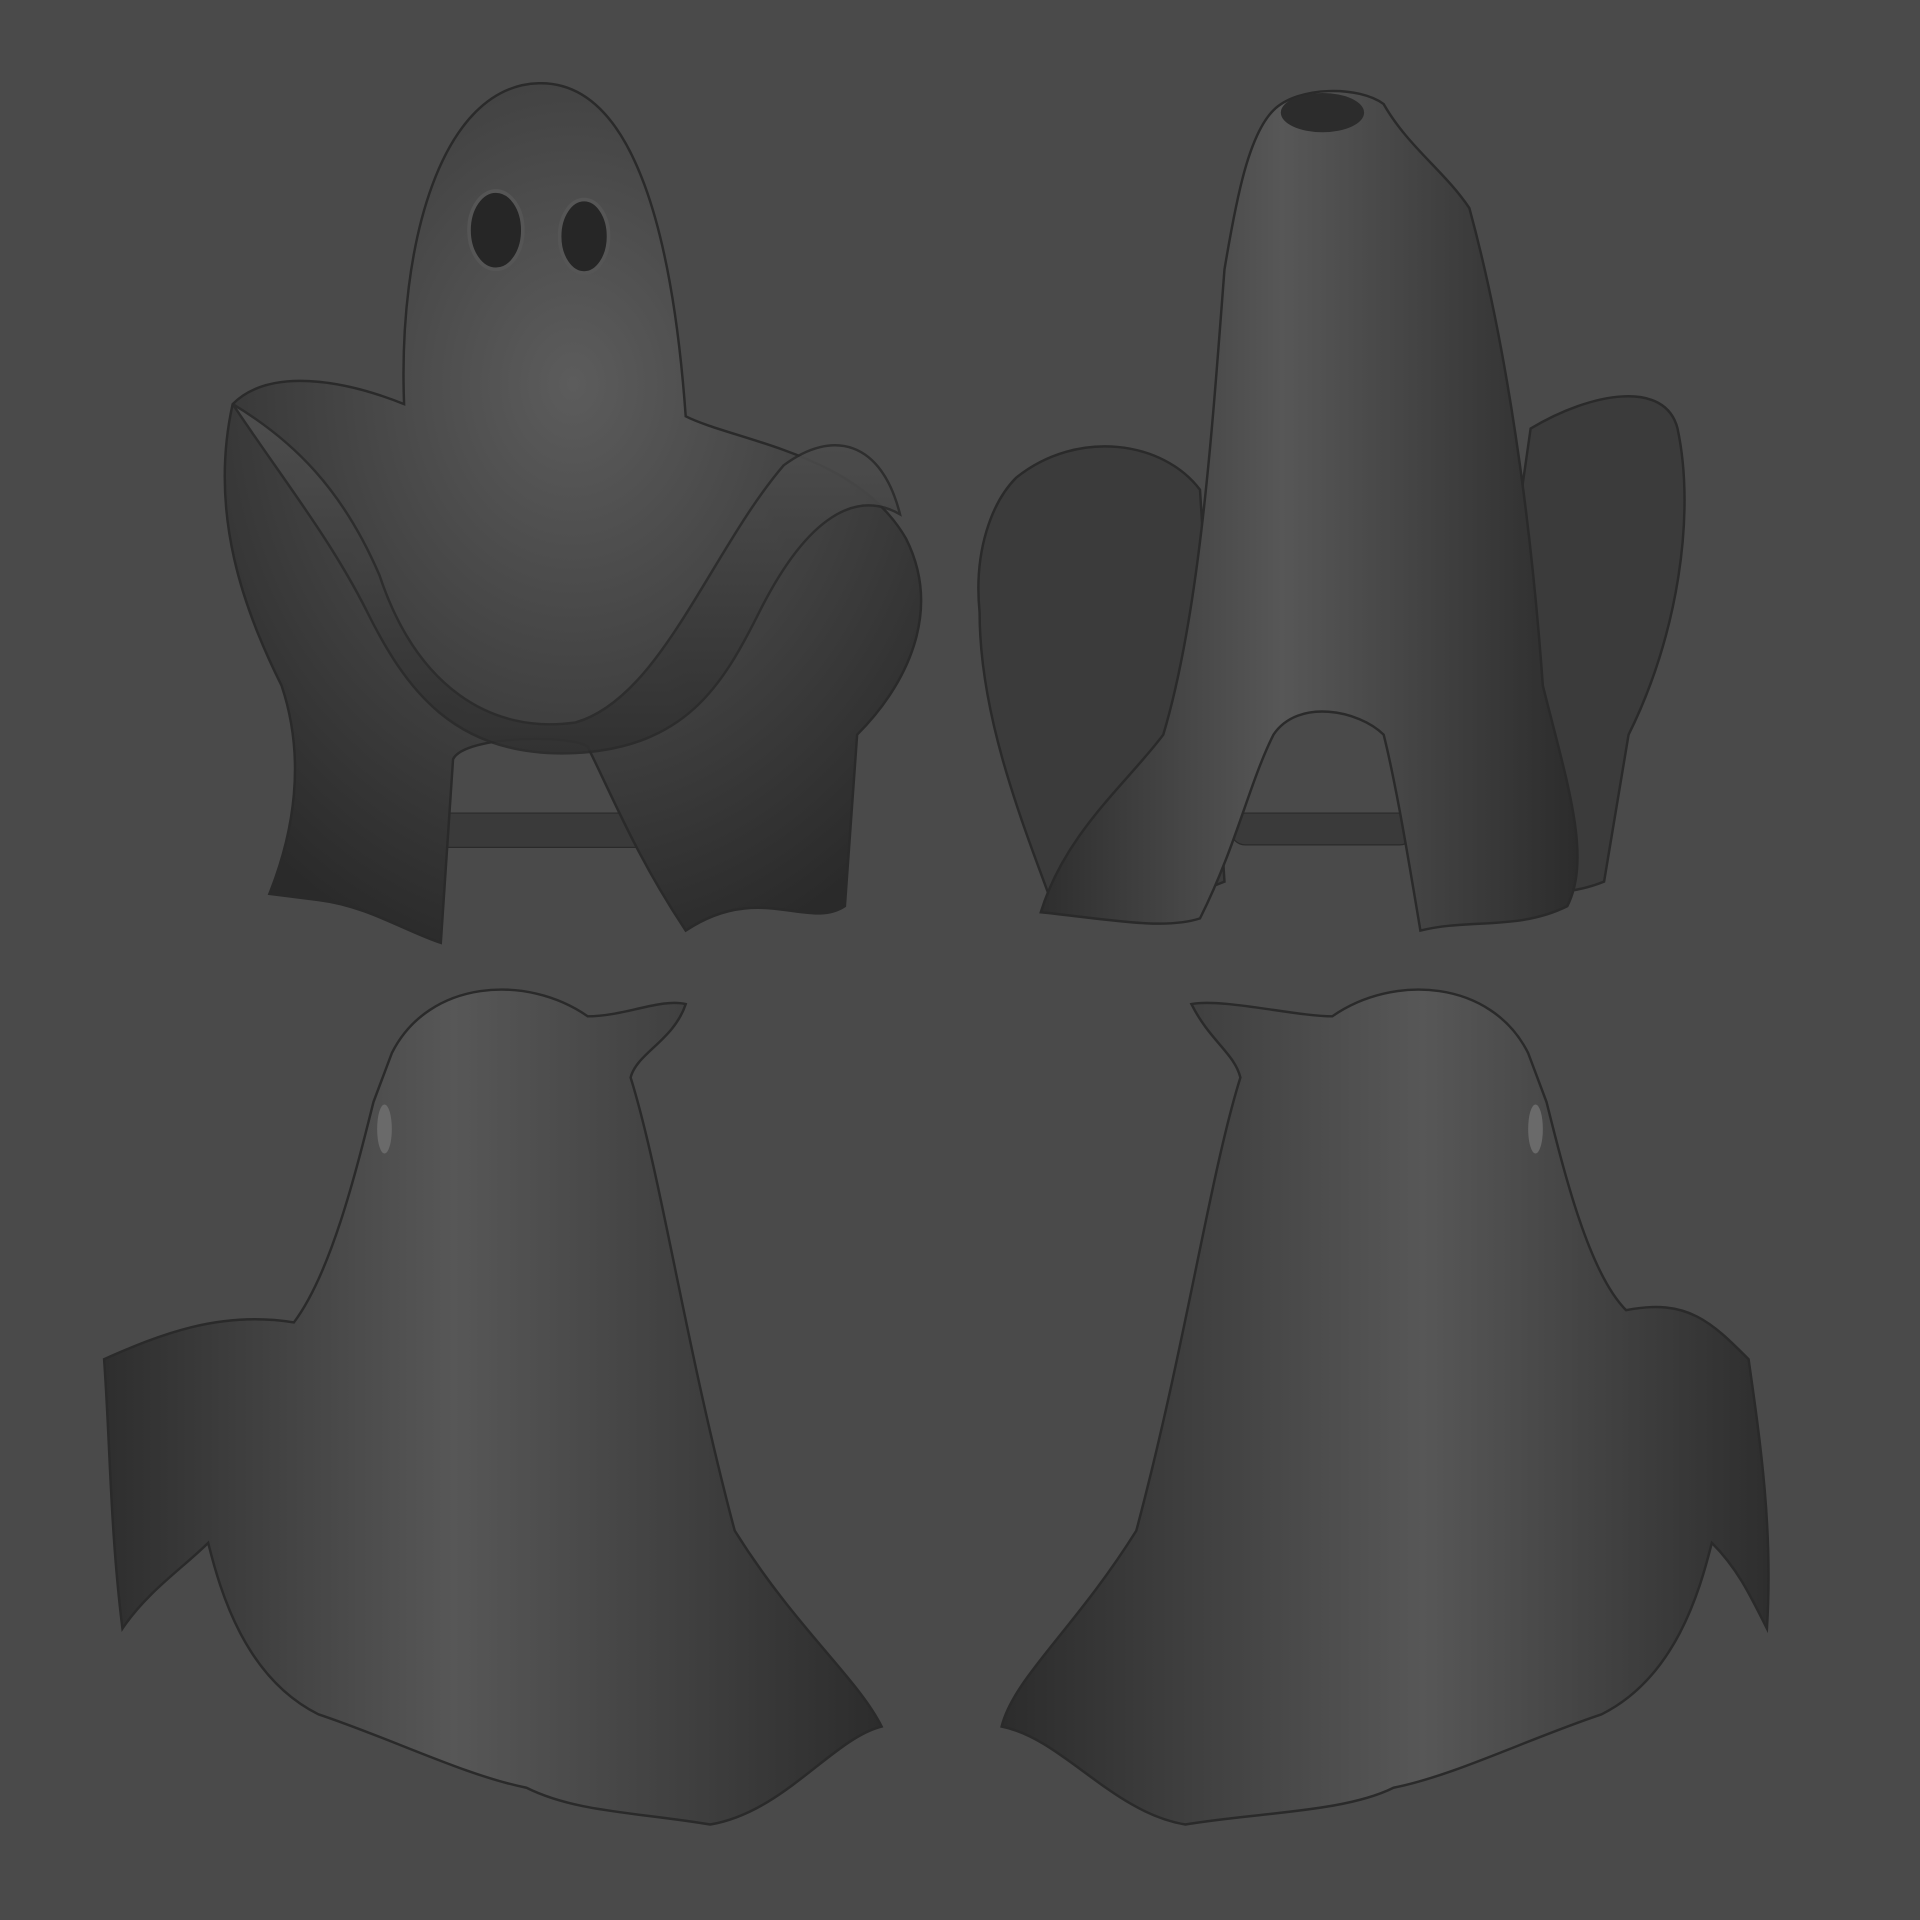 The height and width of the screenshot is (1920, 1920). I want to click on ghost-eye-left, so click(496, 230).